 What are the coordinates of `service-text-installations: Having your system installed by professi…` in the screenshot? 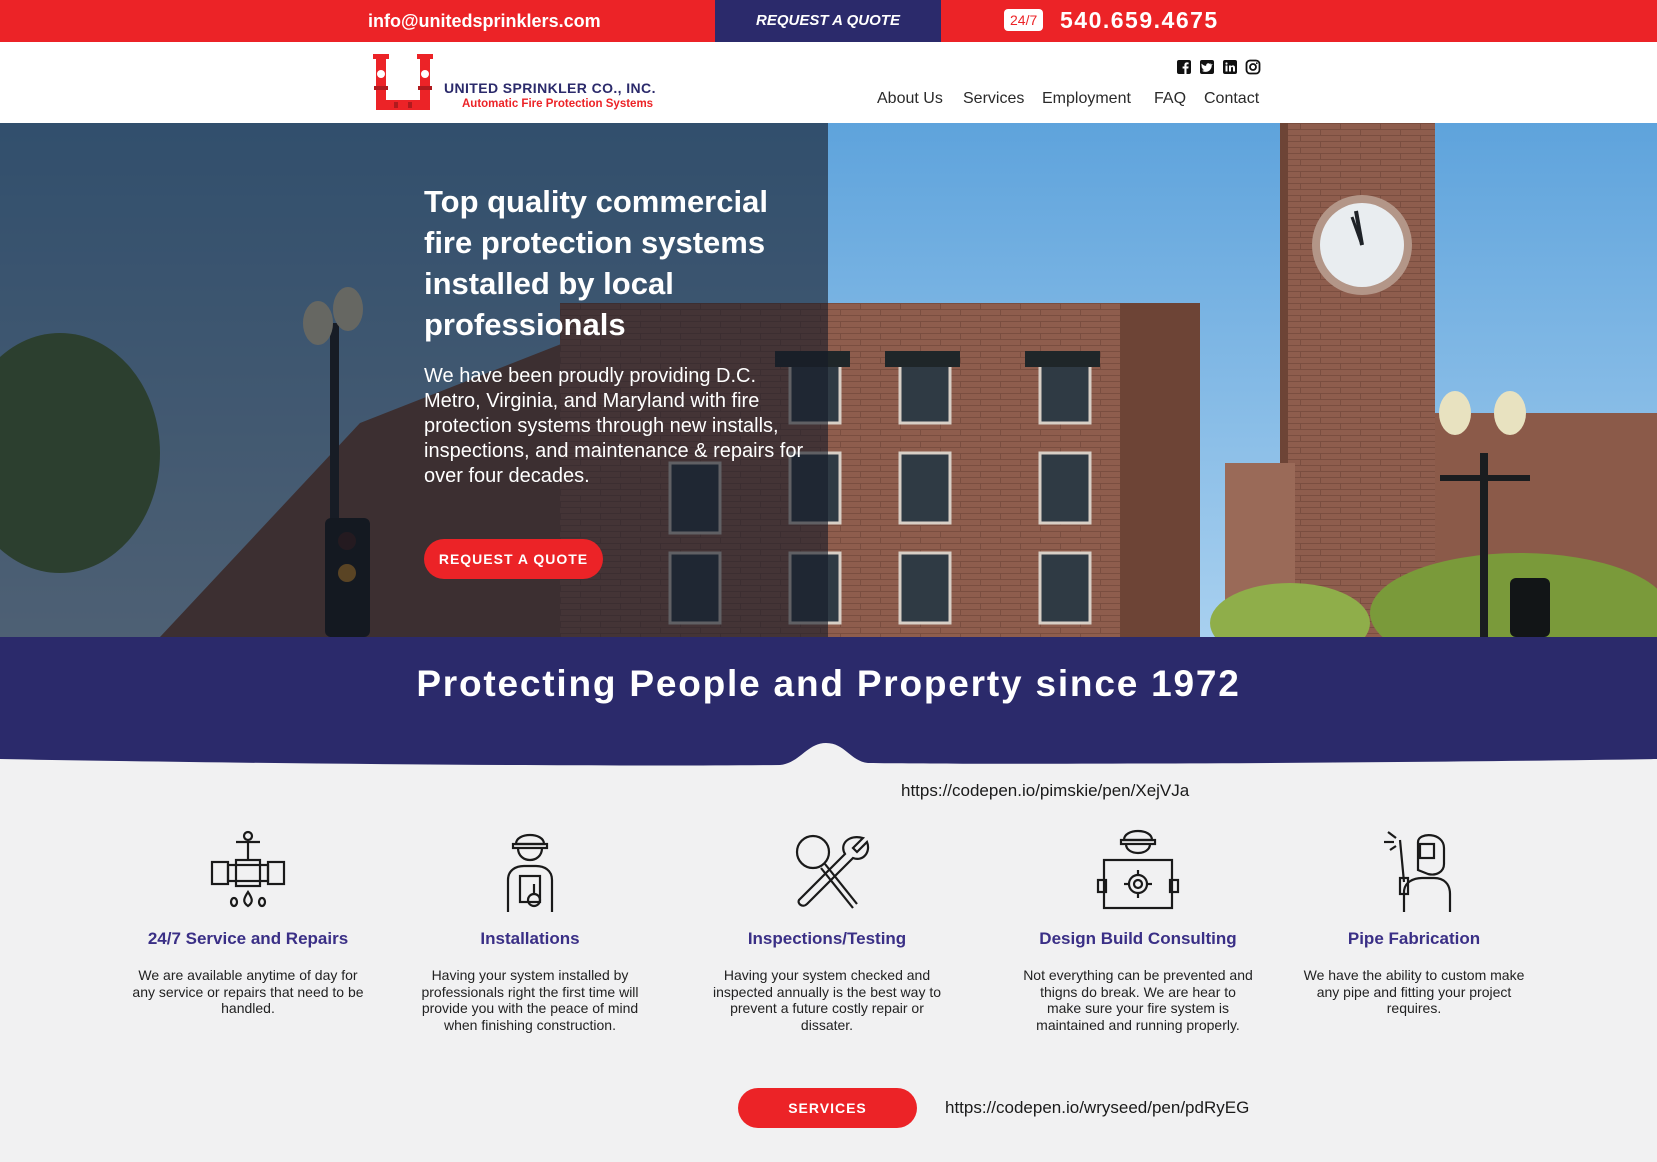 It's located at (530, 1000).